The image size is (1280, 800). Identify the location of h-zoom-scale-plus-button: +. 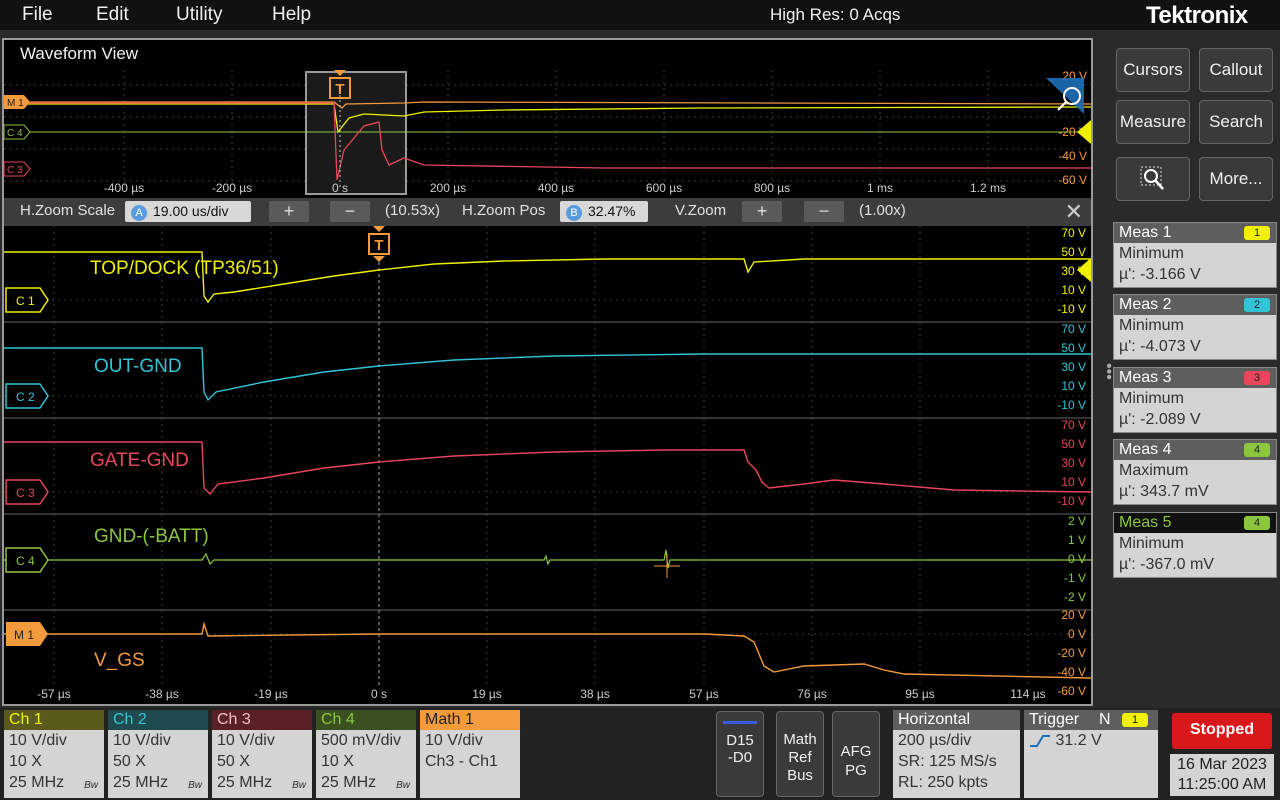
(289, 211).